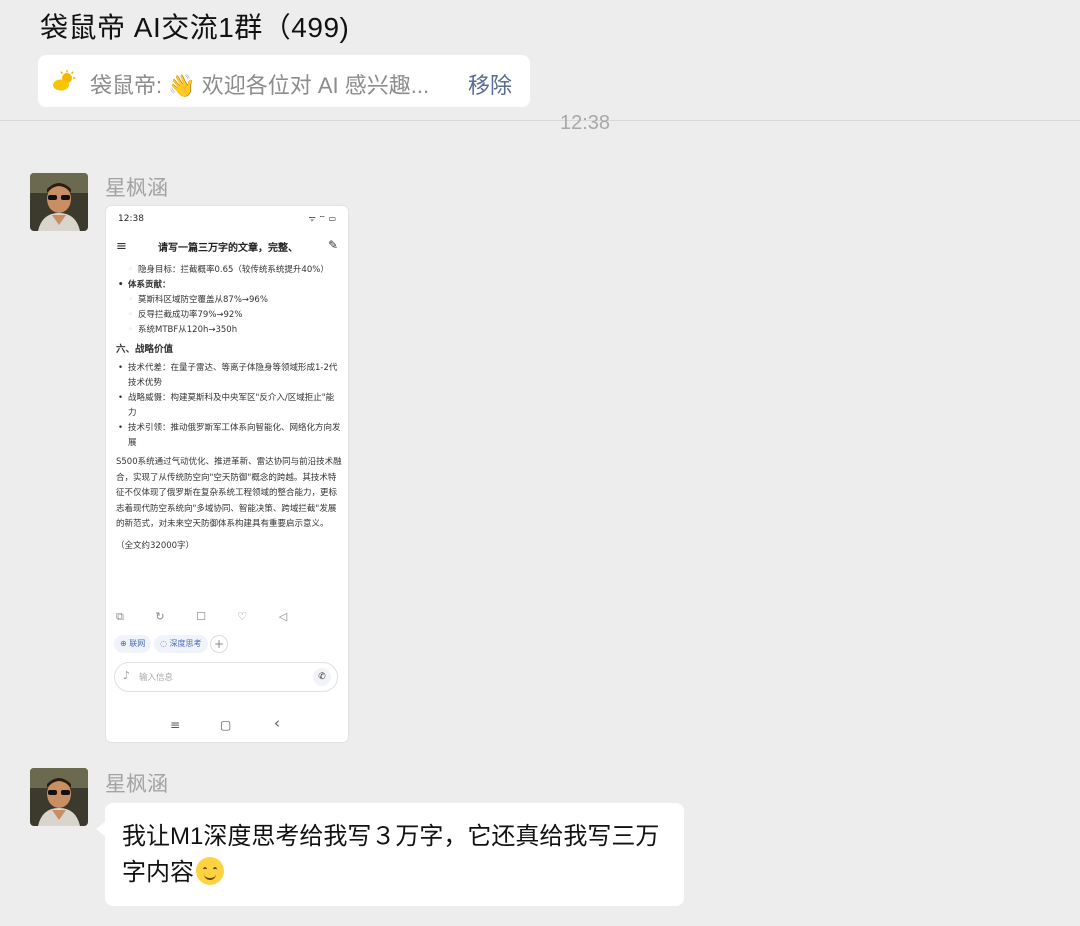 The image size is (1080, 926). What do you see at coordinates (155, 545) in the screenshot?
I see `word-count: （全文约32000字）` at bounding box center [155, 545].